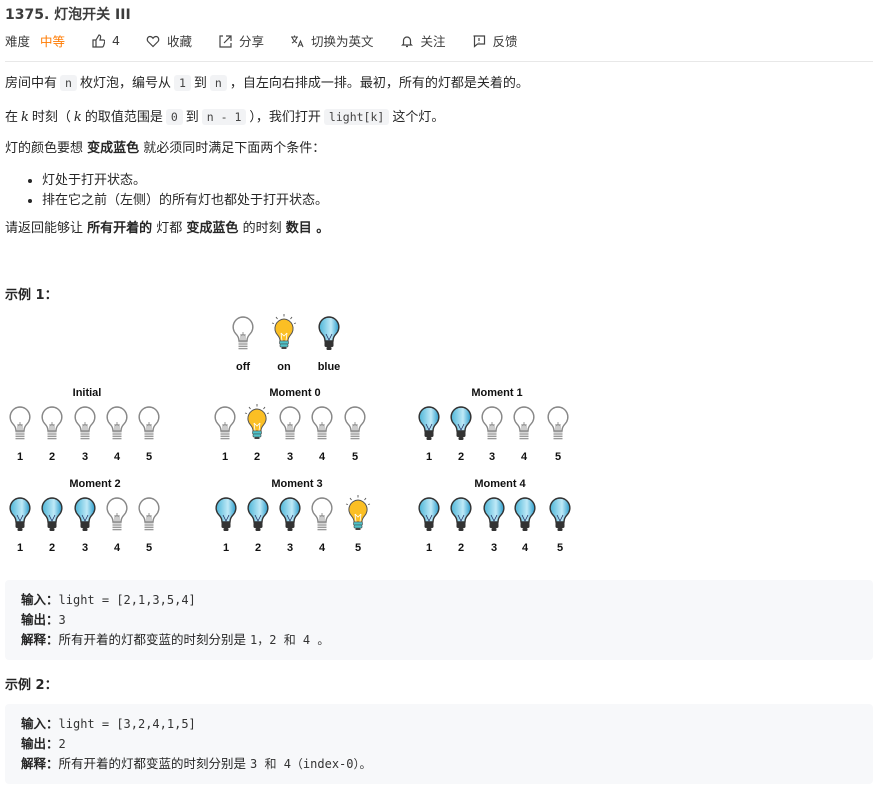 The width and height of the screenshot is (873, 794). I want to click on action-feedback: 反馈, so click(495, 40).